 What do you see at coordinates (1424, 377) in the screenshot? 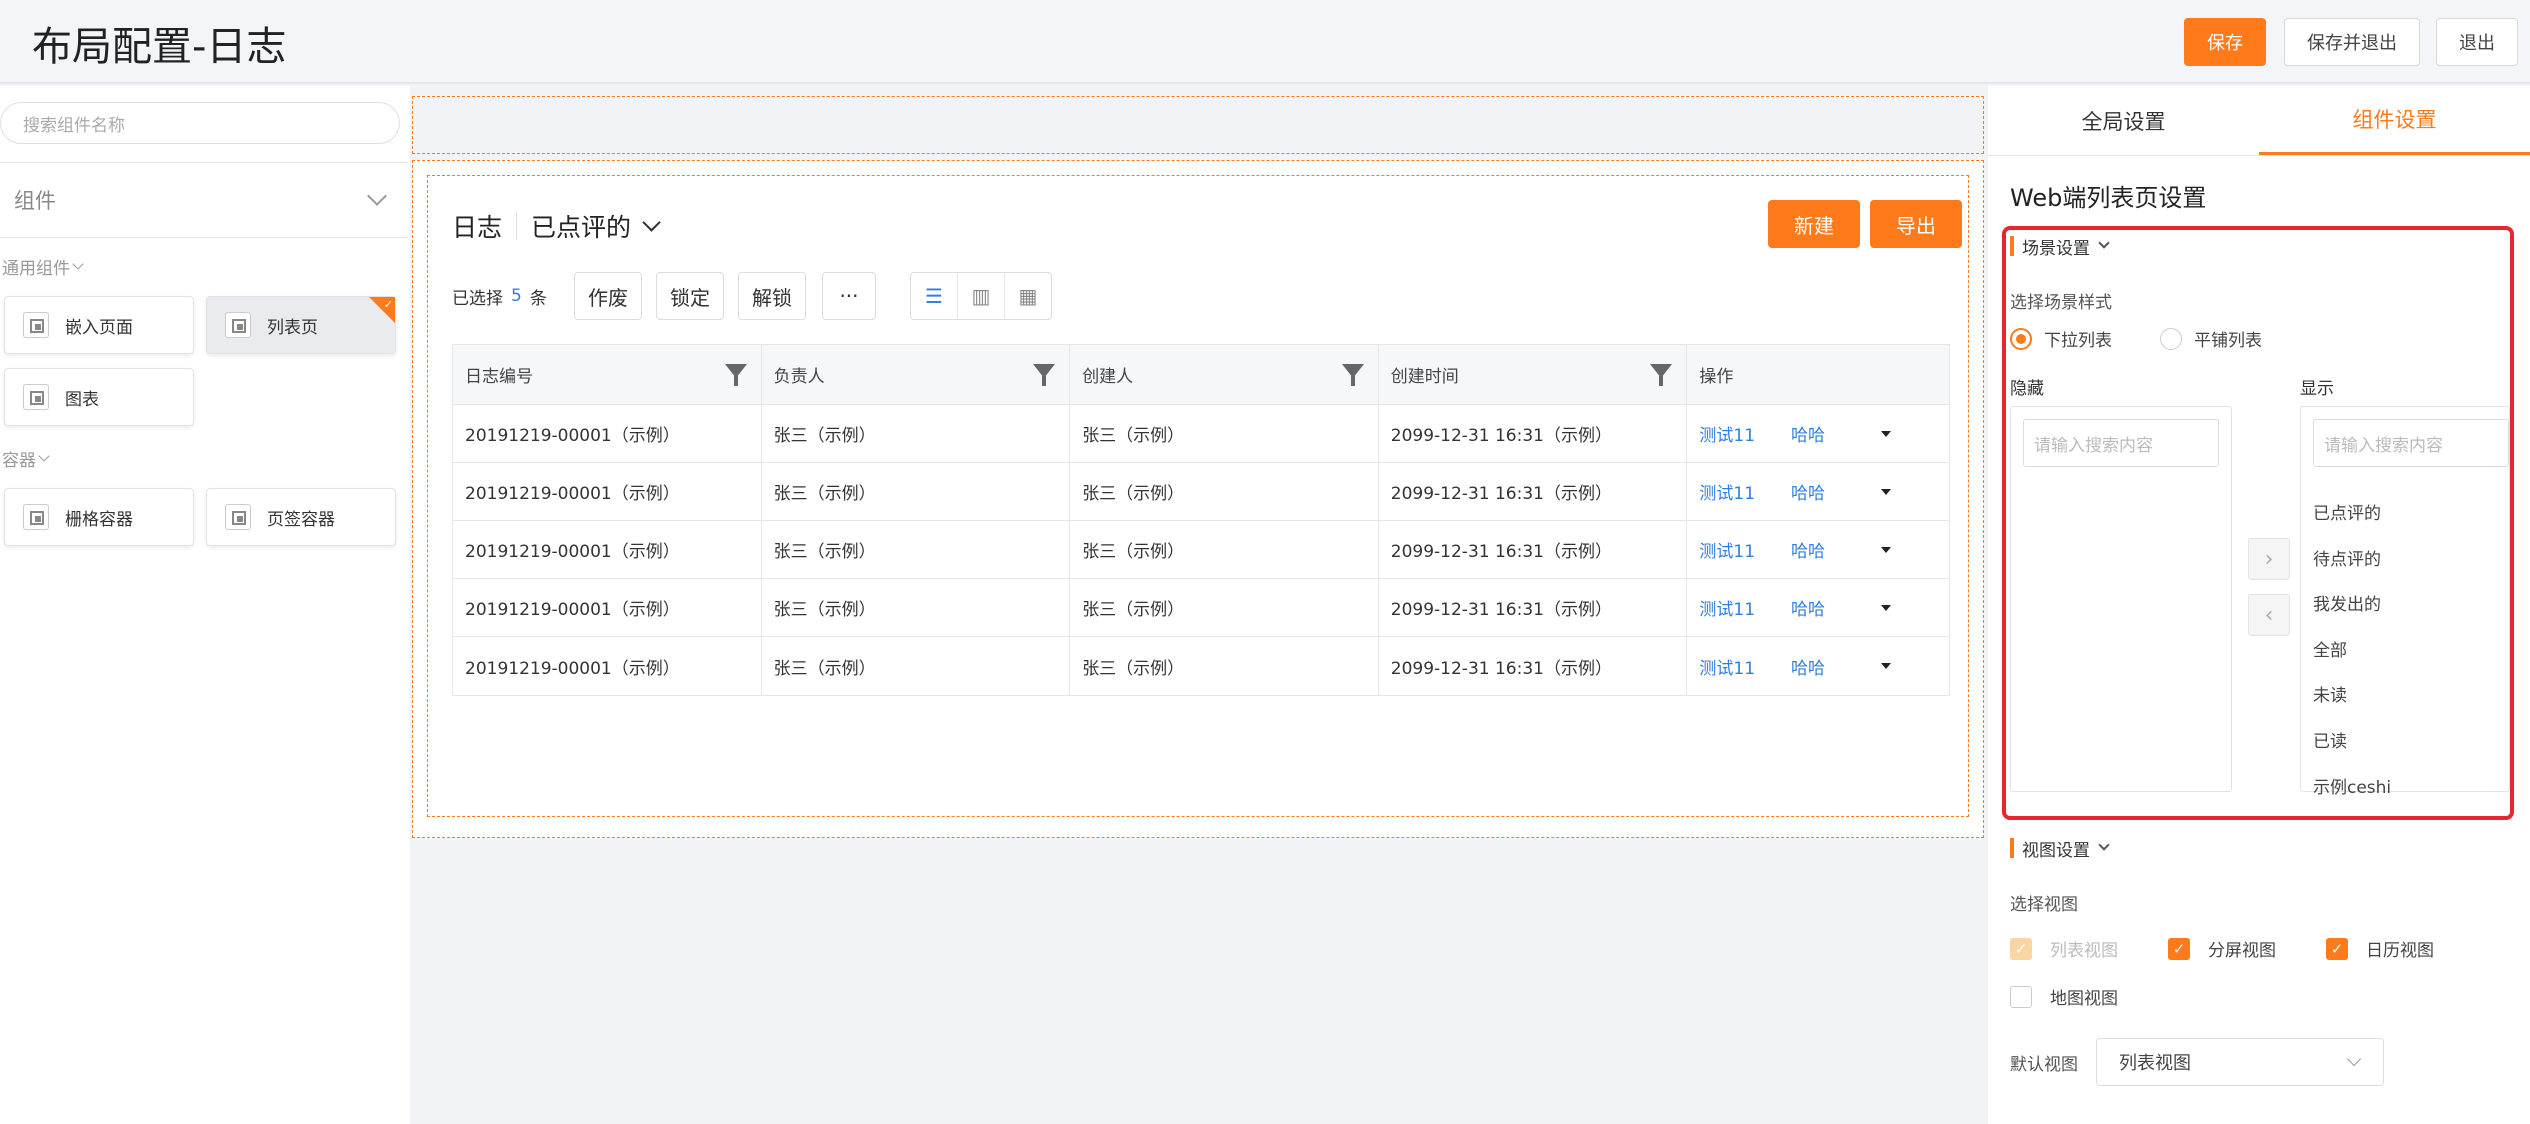
I see `column-header-label: 创建时间` at bounding box center [1424, 377].